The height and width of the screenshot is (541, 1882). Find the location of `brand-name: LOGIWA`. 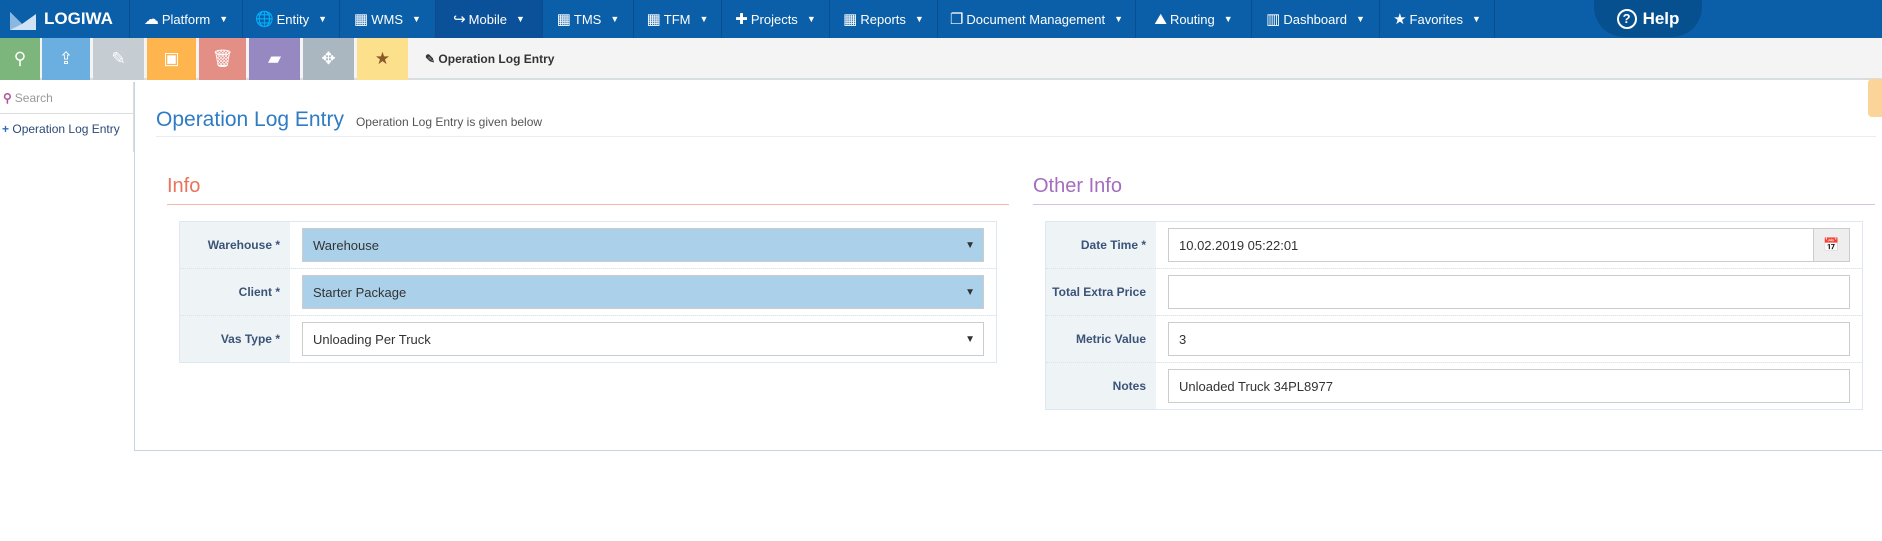

brand-name: LOGIWA is located at coordinates (78, 18).